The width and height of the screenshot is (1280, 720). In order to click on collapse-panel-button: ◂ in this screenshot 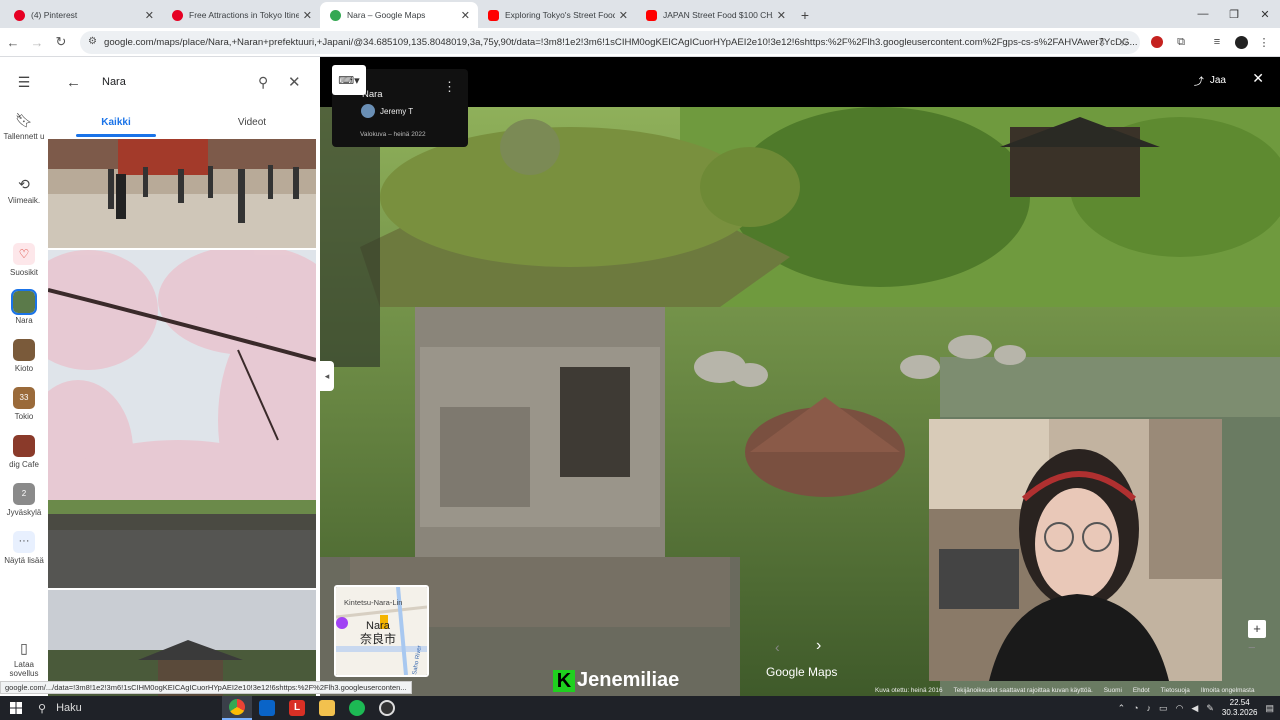, I will do `click(327, 376)`.